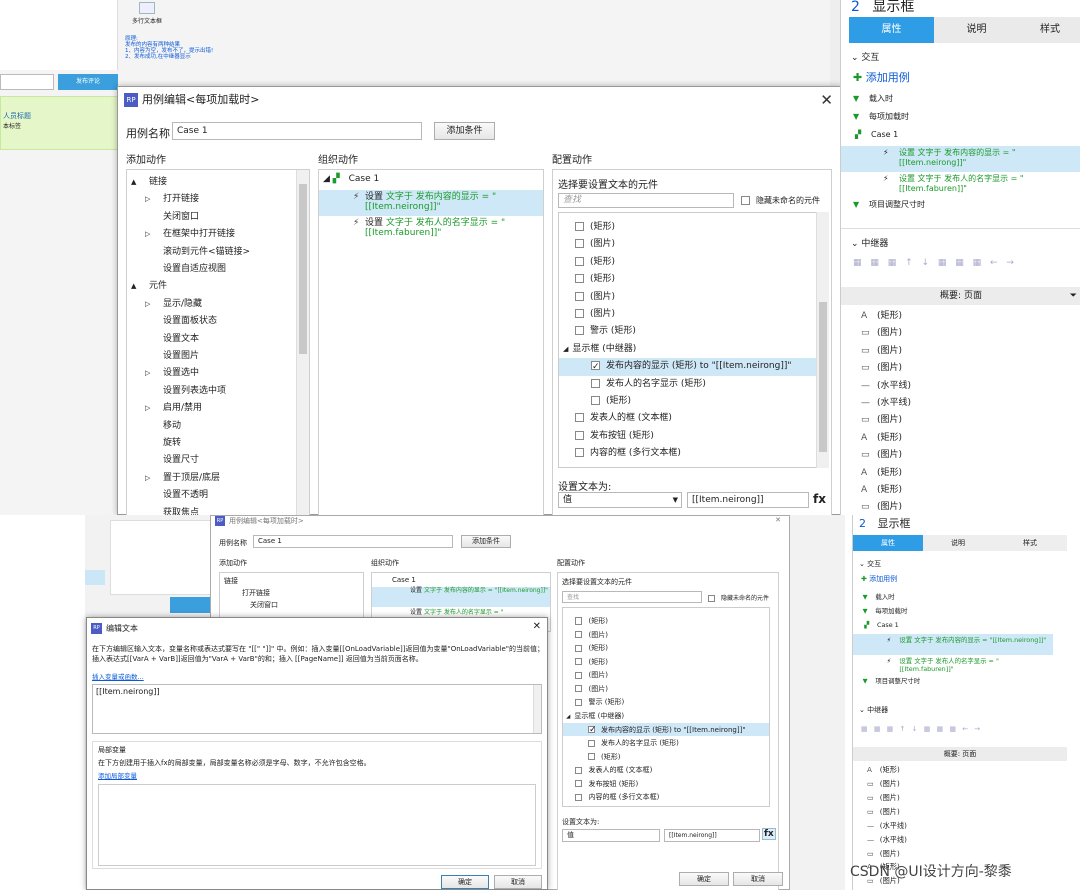 This screenshot has height=890, width=1080. Describe the element at coordinates (297, 131) in the screenshot. I see `case-name-input: Case 1` at that location.